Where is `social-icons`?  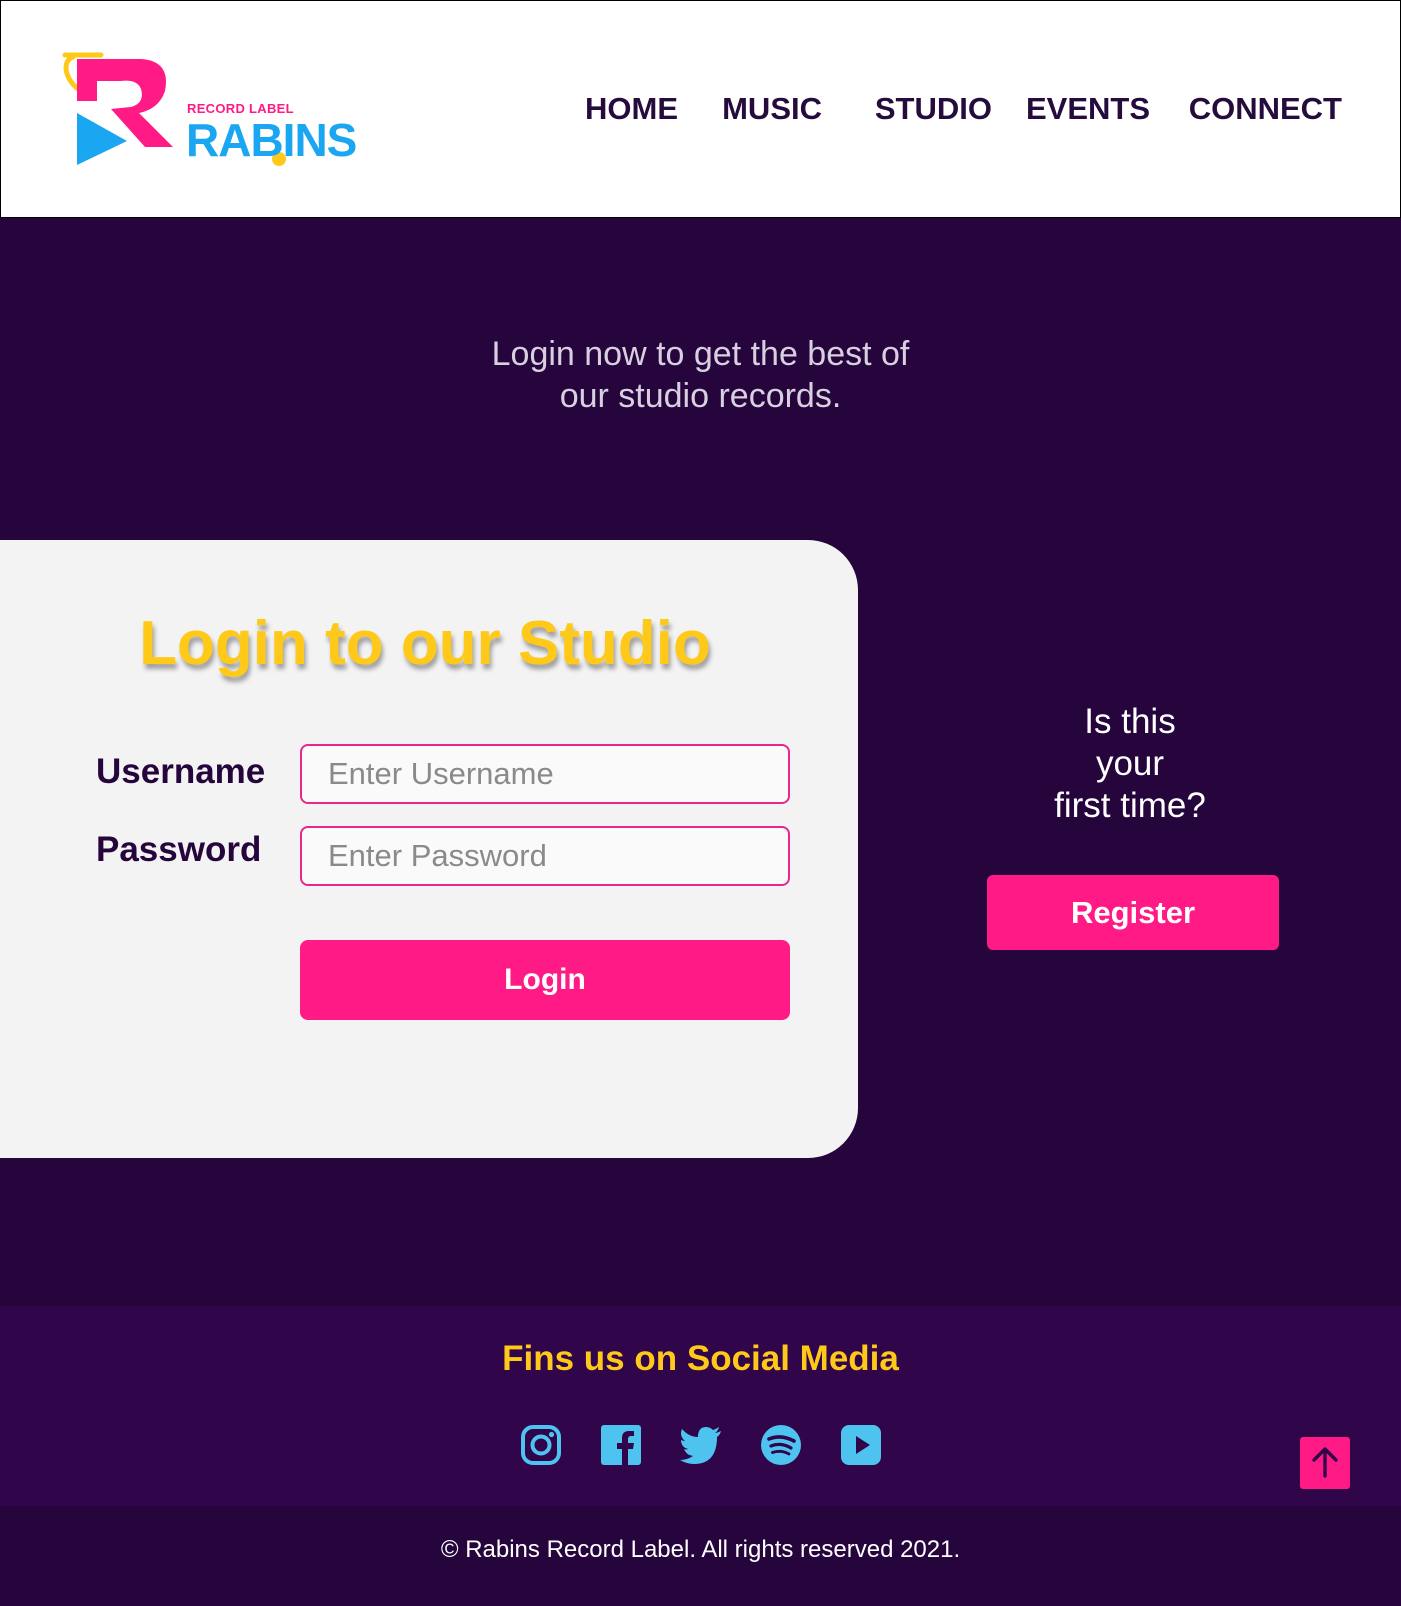 social-icons is located at coordinates (700, 1445).